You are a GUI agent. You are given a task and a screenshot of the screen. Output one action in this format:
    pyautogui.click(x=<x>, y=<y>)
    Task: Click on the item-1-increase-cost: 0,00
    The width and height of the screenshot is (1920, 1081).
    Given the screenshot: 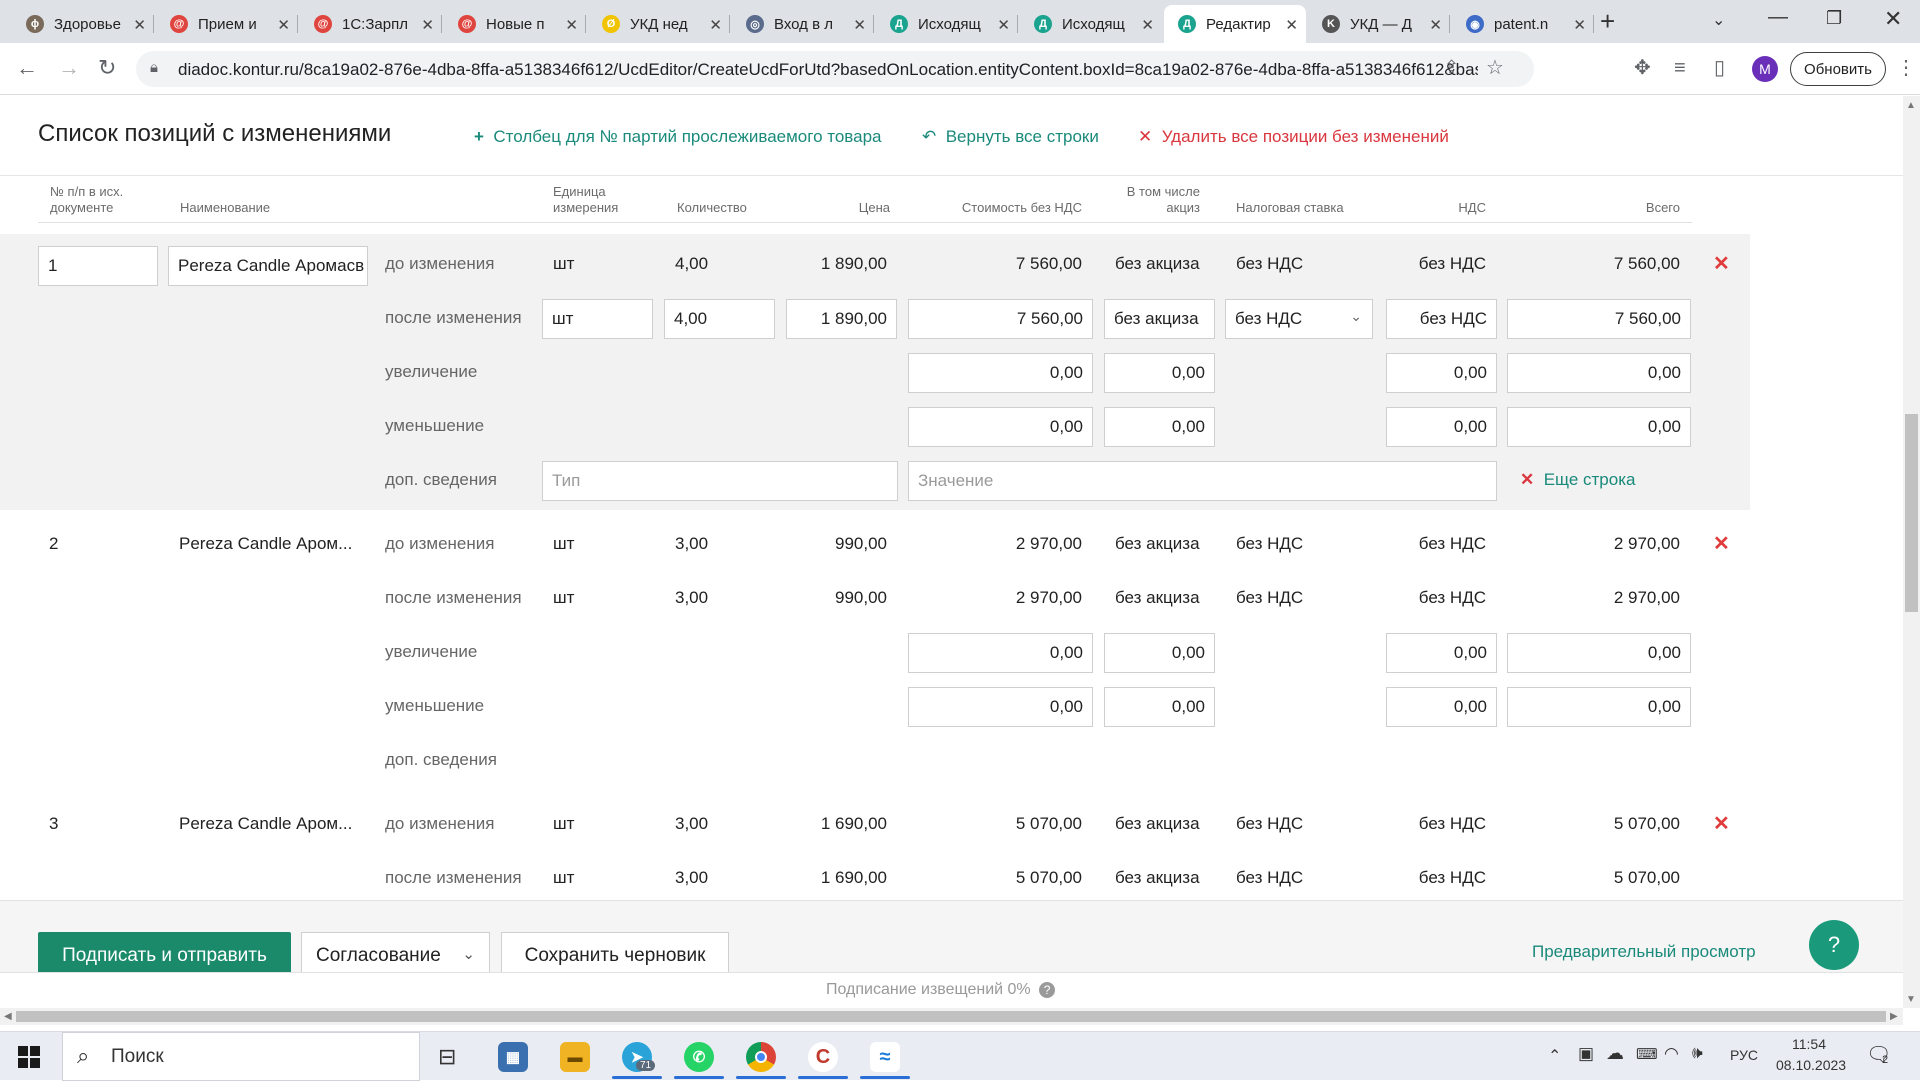 What is the action you would take?
    pyautogui.click(x=1000, y=373)
    